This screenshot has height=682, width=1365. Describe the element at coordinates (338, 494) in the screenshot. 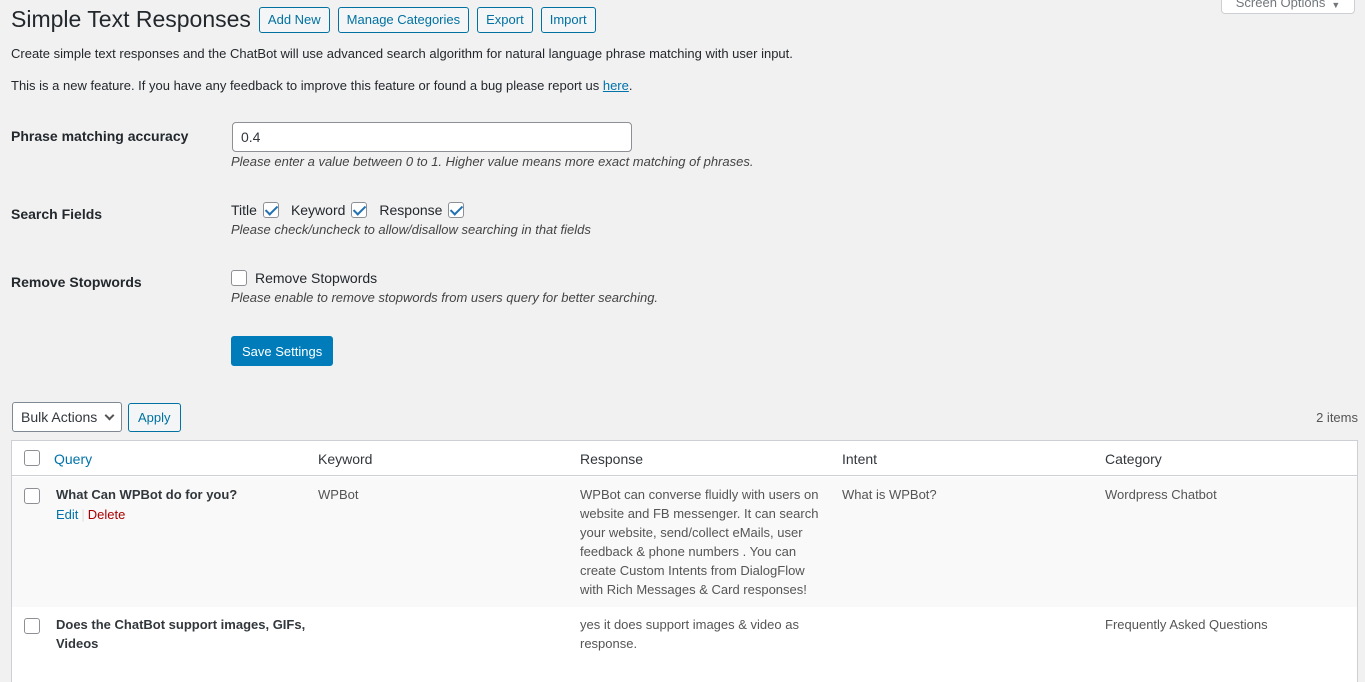

I see `row-keyword: WPBot` at that location.